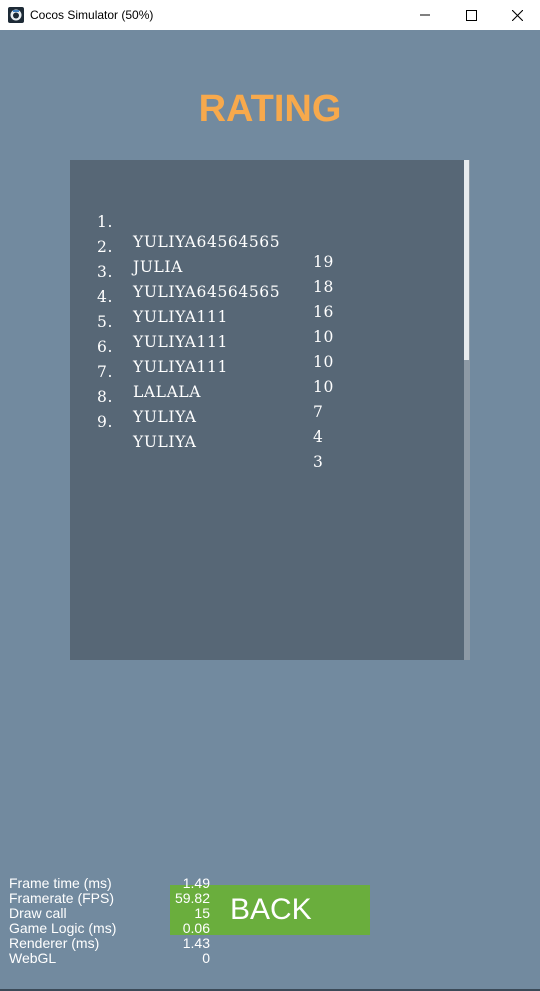 The image size is (540, 991). What do you see at coordinates (158, 267) in the screenshot?
I see `rating-player-name: JULIA` at bounding box center [158, 267].